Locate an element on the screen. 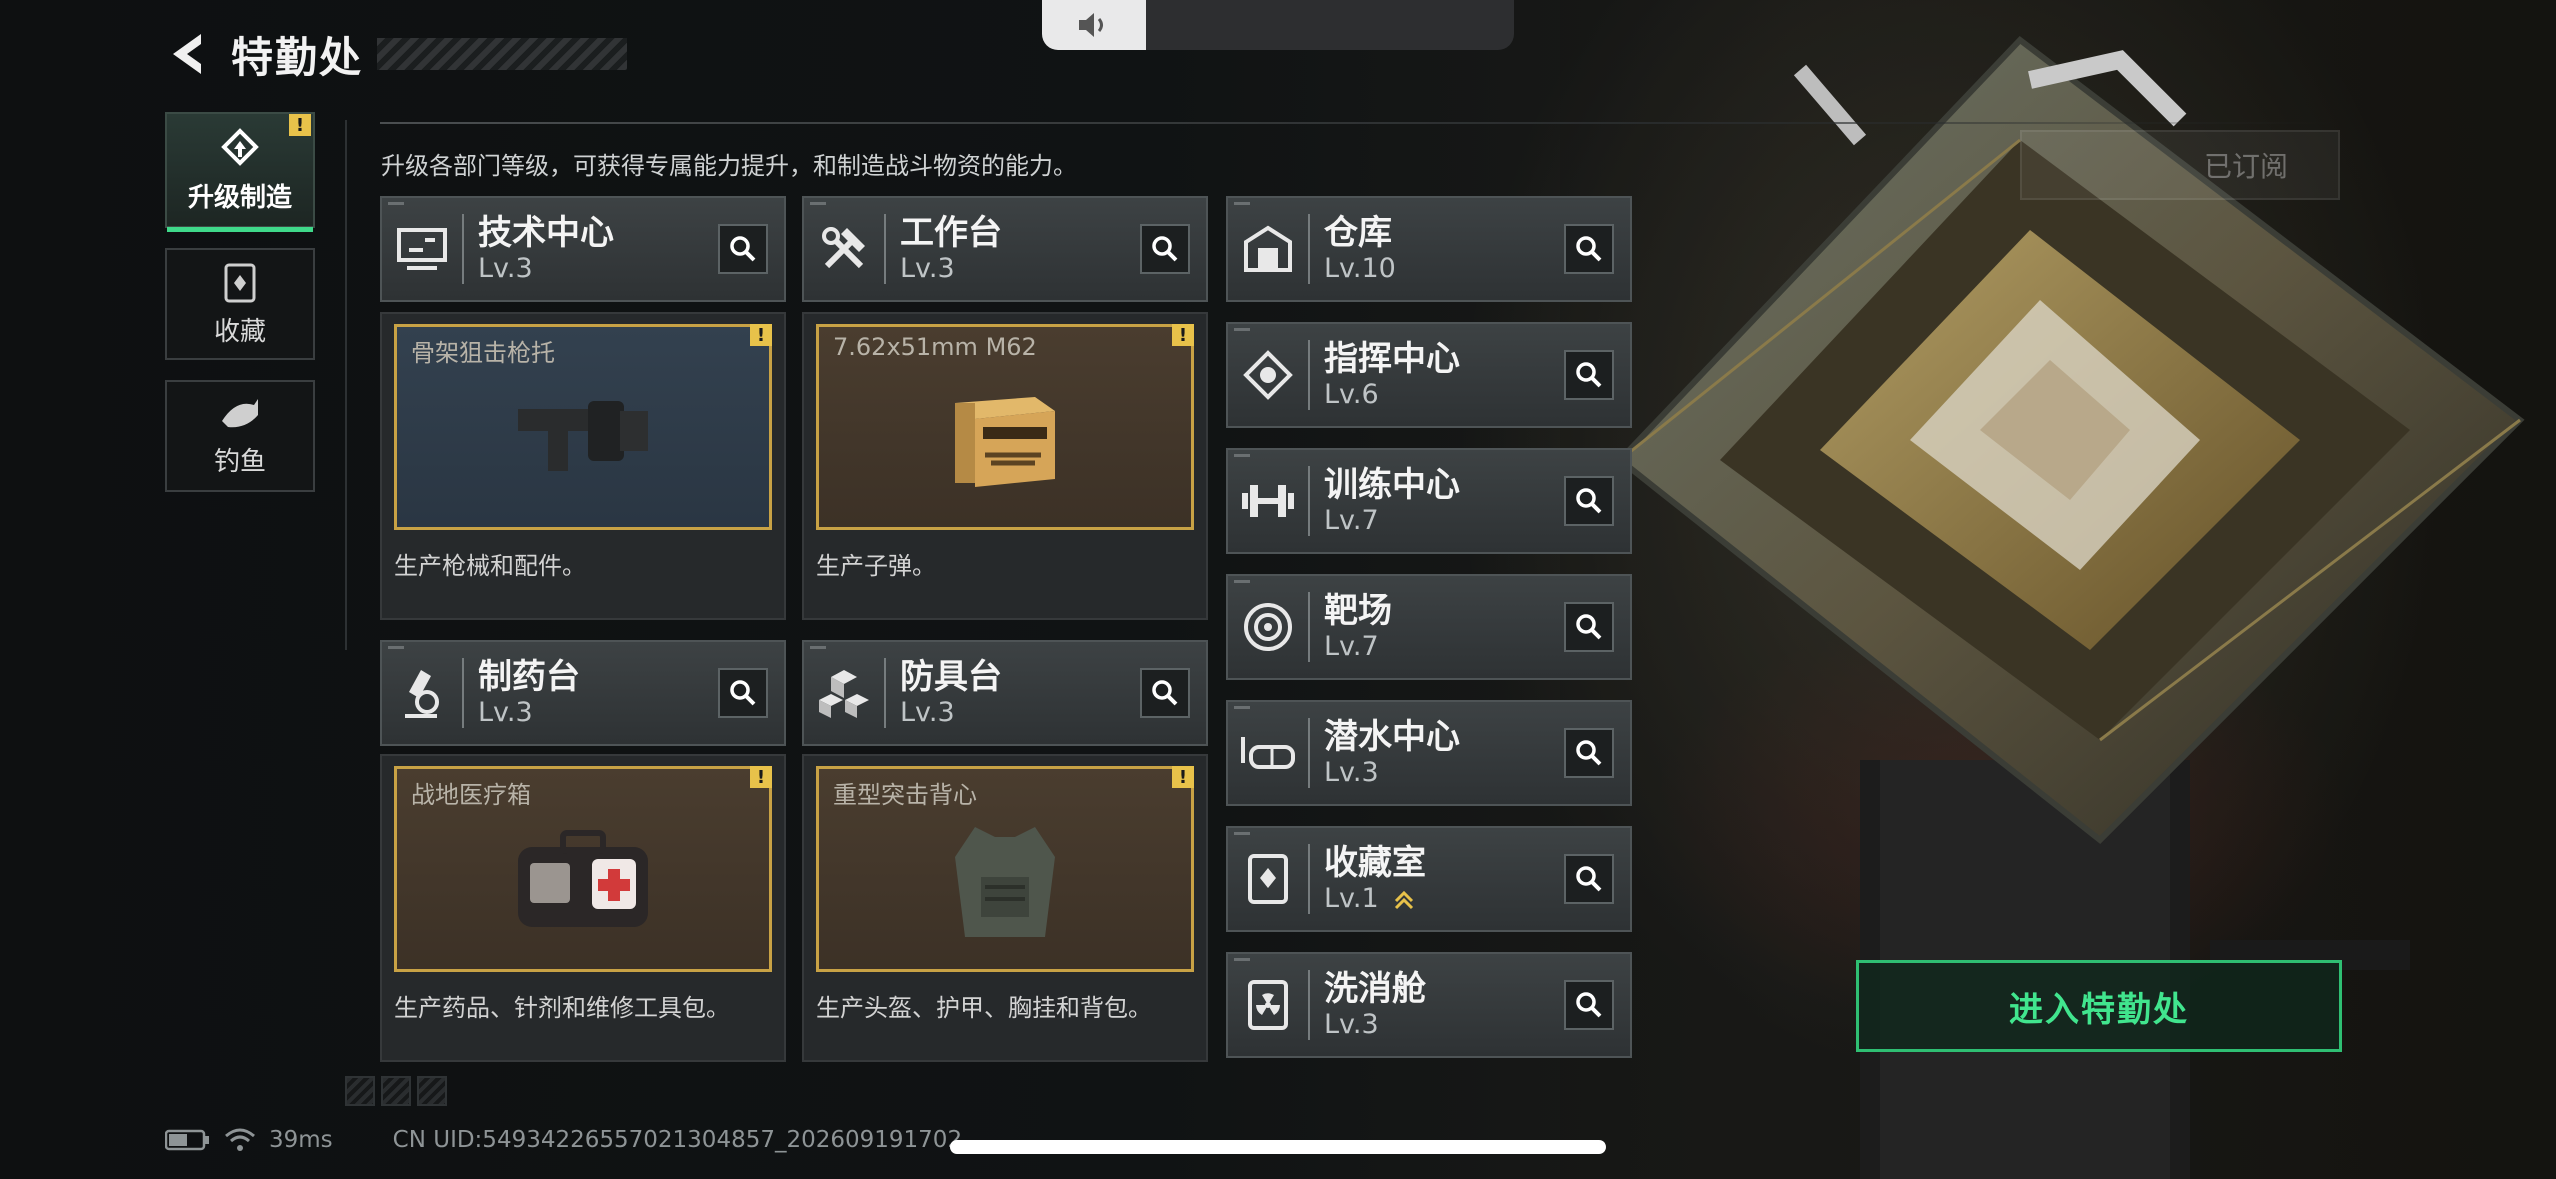 The height and width of the screenshot is (1179, 2556). sidebar-item-upgrade-craft: 升级制造 ! is located at coordinates (240, 172).